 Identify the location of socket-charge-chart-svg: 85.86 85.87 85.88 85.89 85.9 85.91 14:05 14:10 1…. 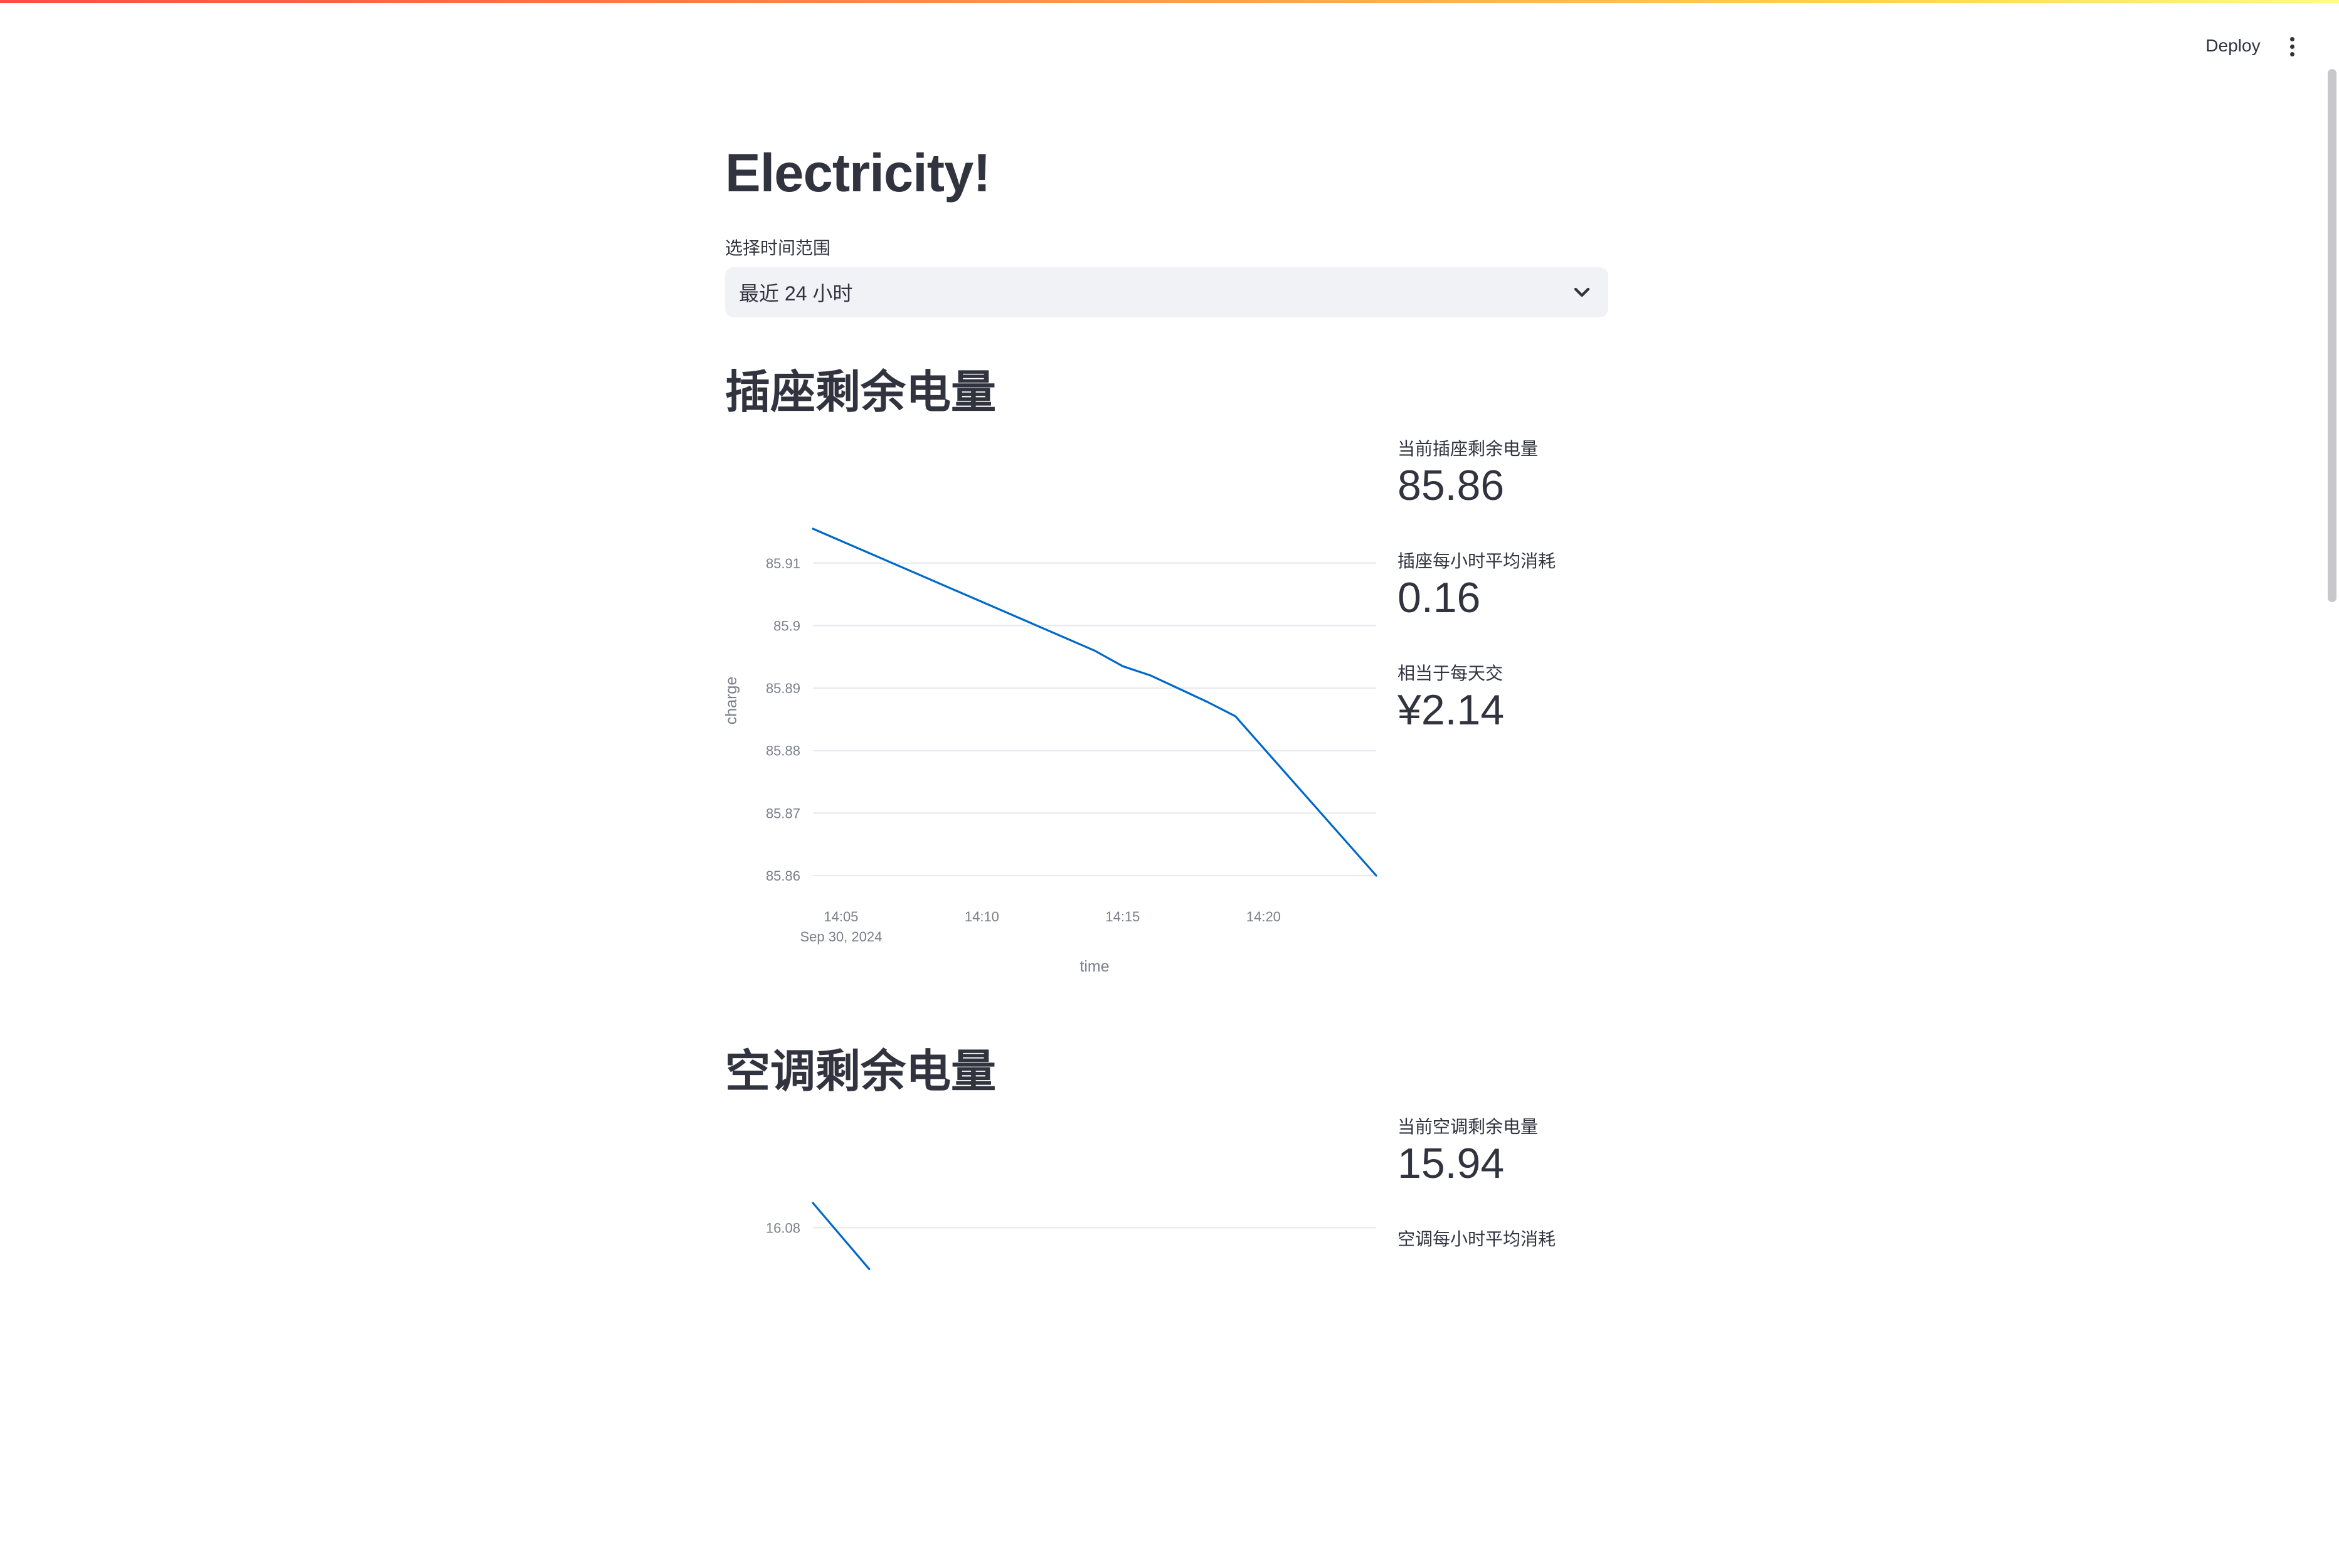
(1050, 751).